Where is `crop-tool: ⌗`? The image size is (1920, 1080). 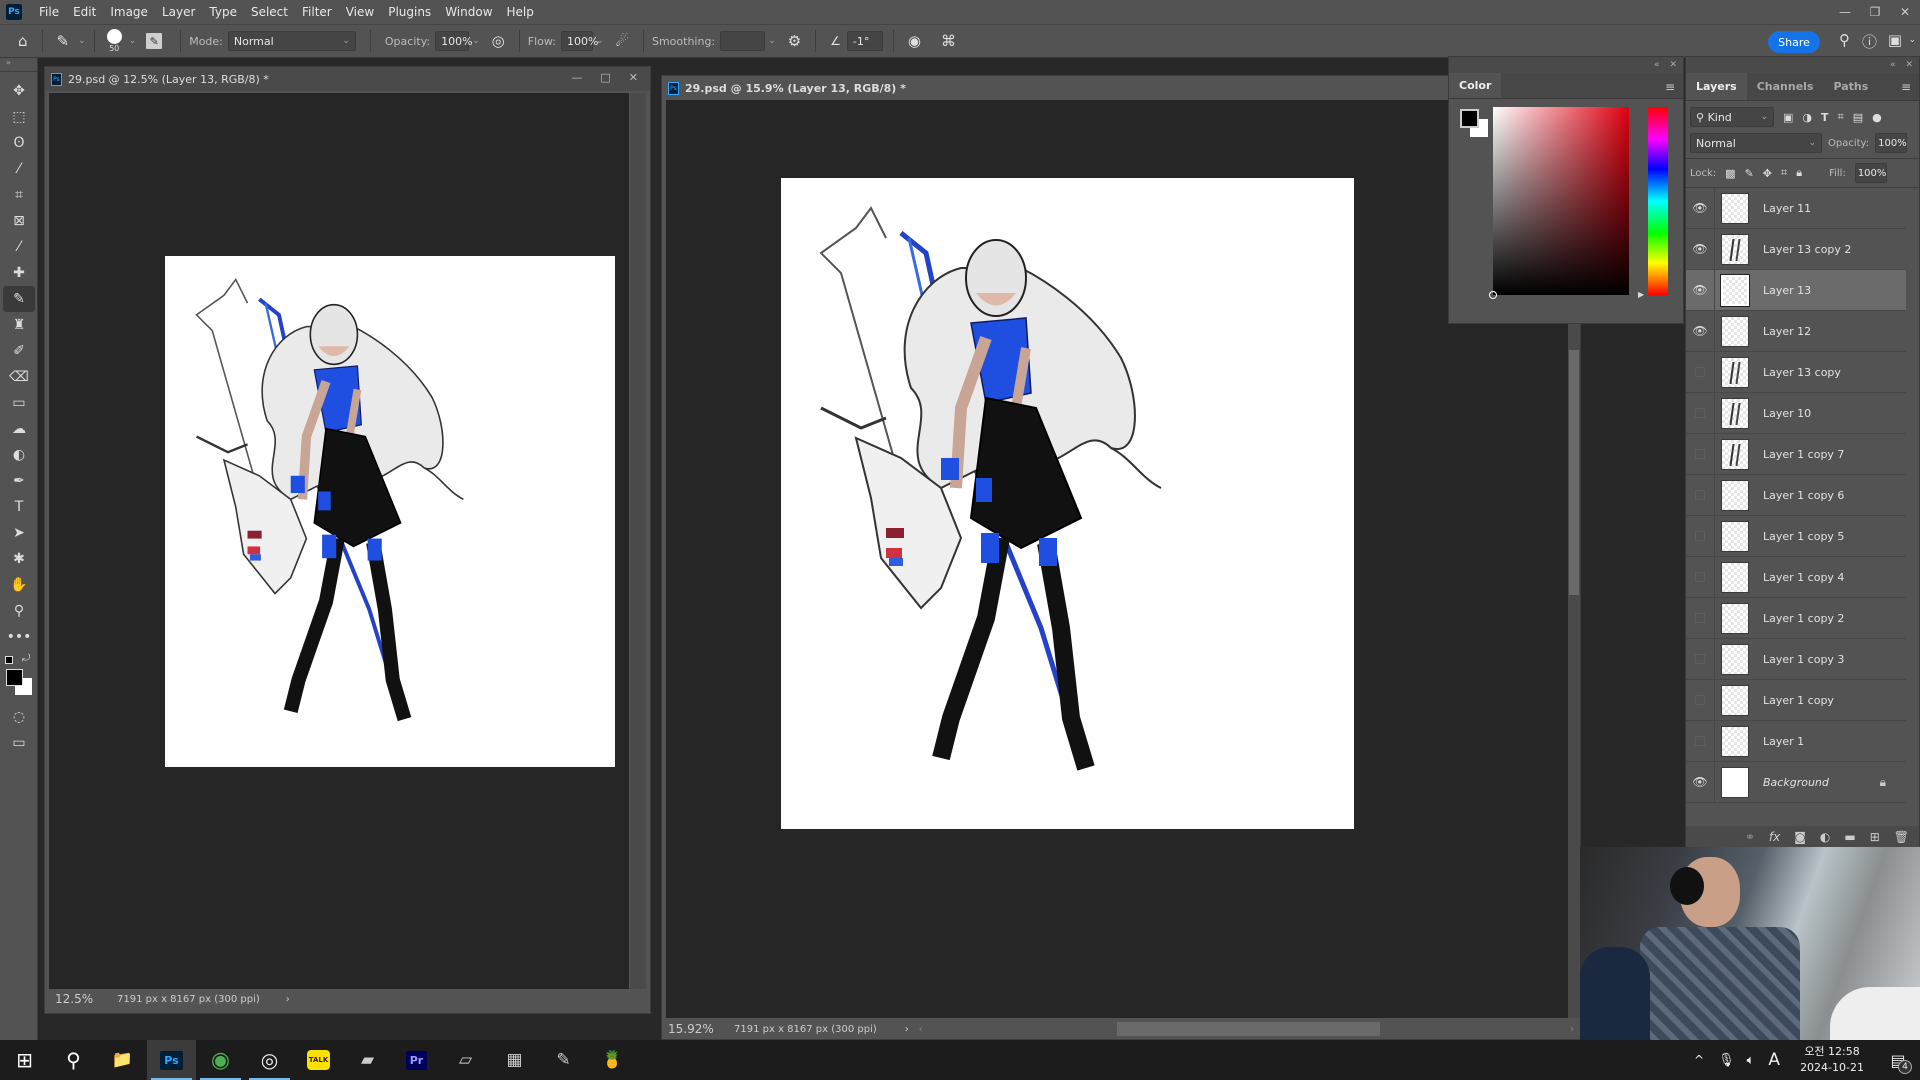 crop-tool: ⌗ is located at coordinates (19, 195).